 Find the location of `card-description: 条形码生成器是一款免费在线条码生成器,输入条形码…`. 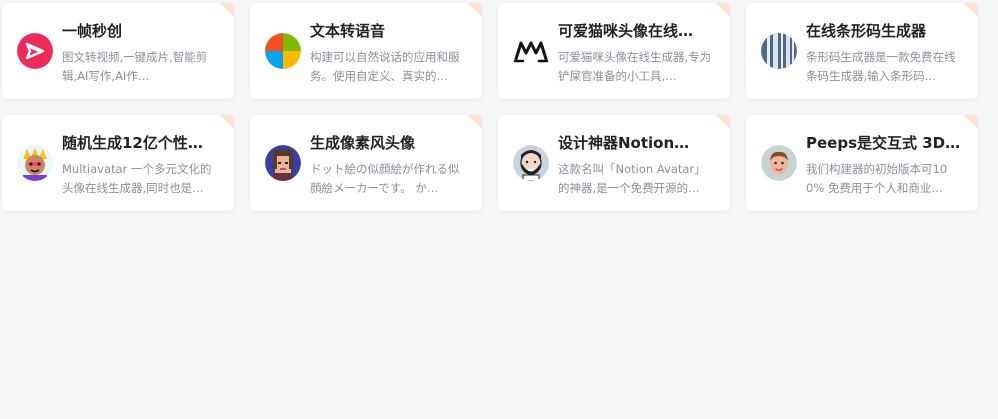

card-description: 条形码生成器是一款免费在线条码生成器,输入条形码… is located at coordinates (881, 66).